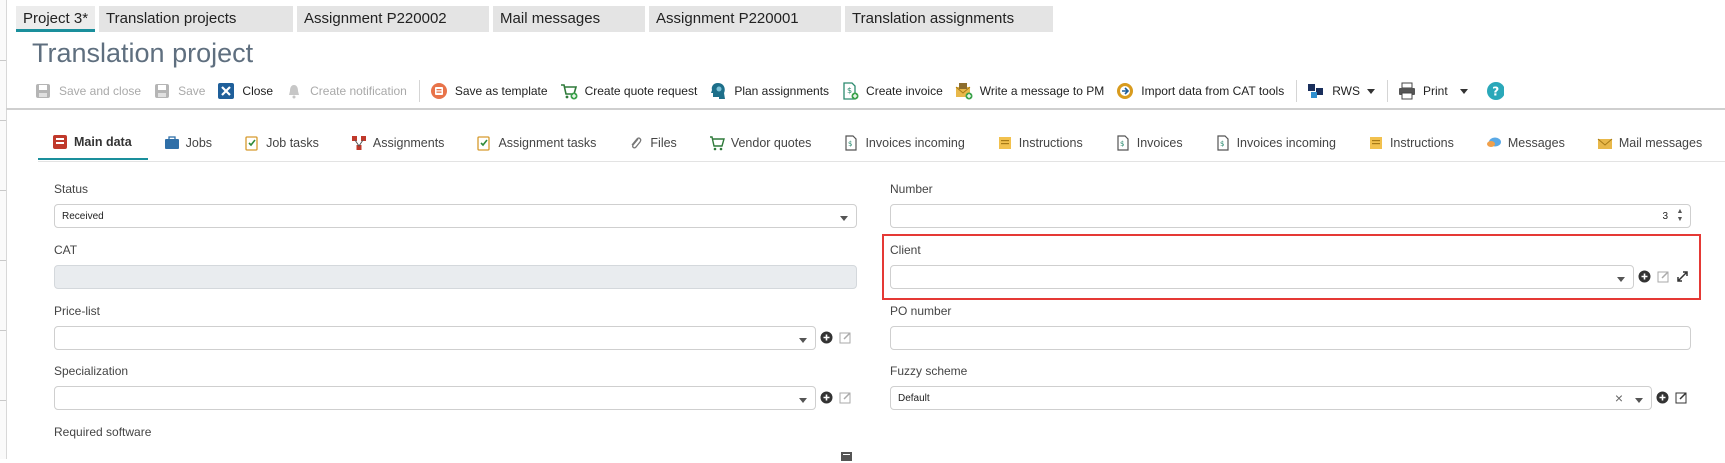 Image resolution: width=1725 pixels, height=463 pixels. I want to click on tab-mail-messages: Mail messages, so click(1649, 143).